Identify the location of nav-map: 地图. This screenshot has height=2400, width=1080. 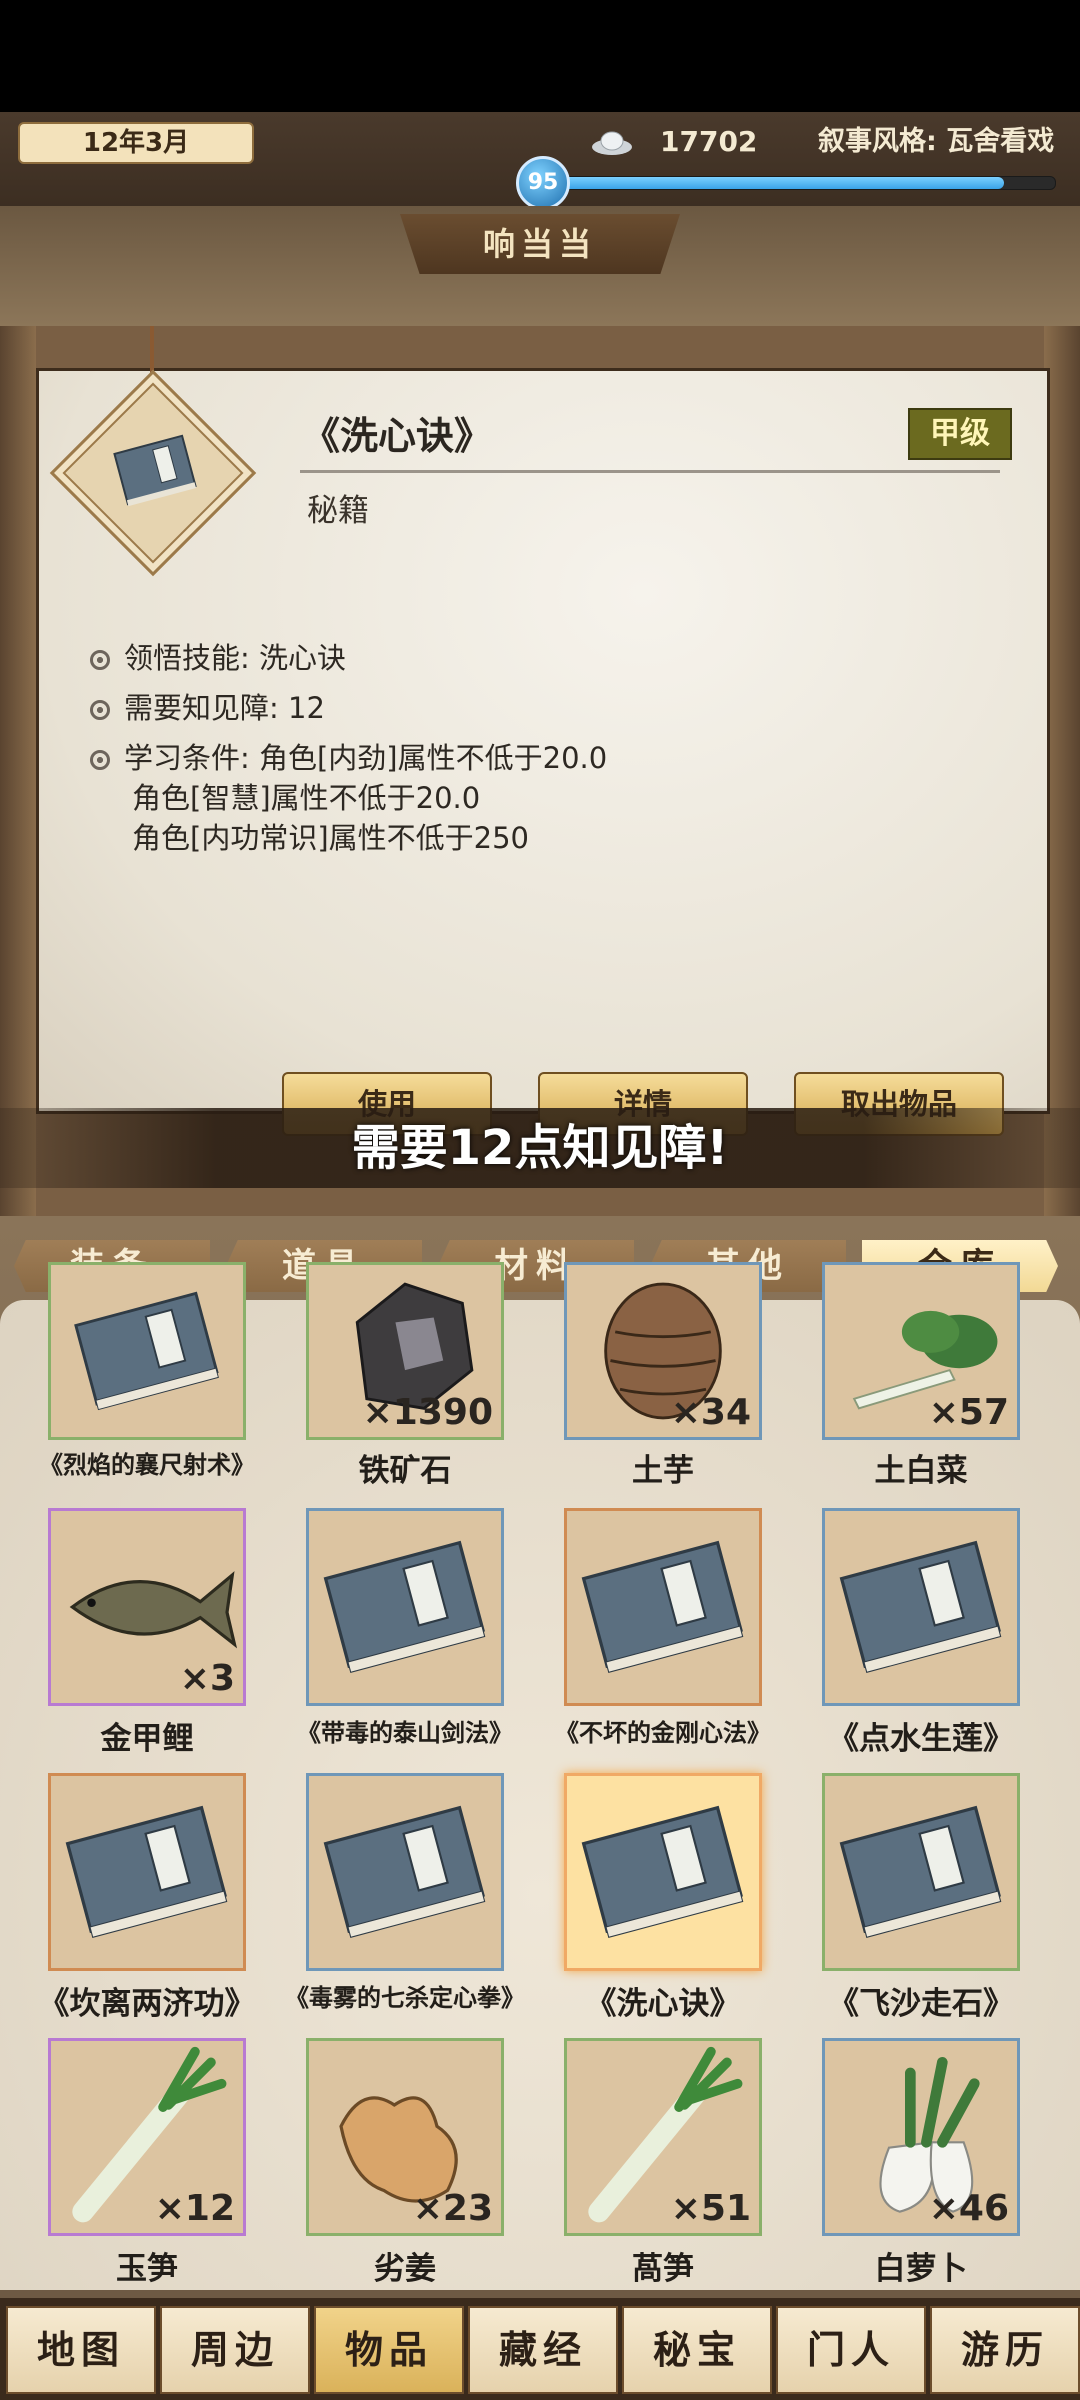
(81, 2350).